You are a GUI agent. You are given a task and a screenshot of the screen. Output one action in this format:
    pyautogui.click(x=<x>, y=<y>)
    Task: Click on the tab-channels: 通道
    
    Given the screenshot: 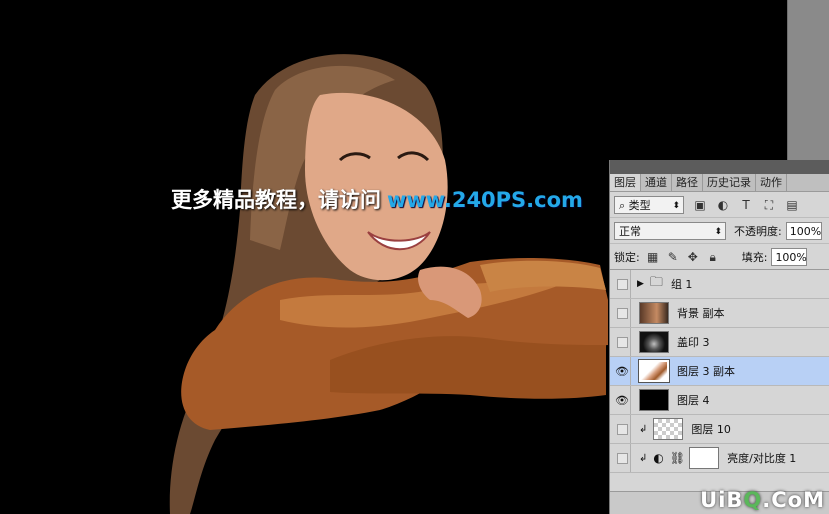 What is the action you would take?
    pyautogui.click(x=656, y=182)
    